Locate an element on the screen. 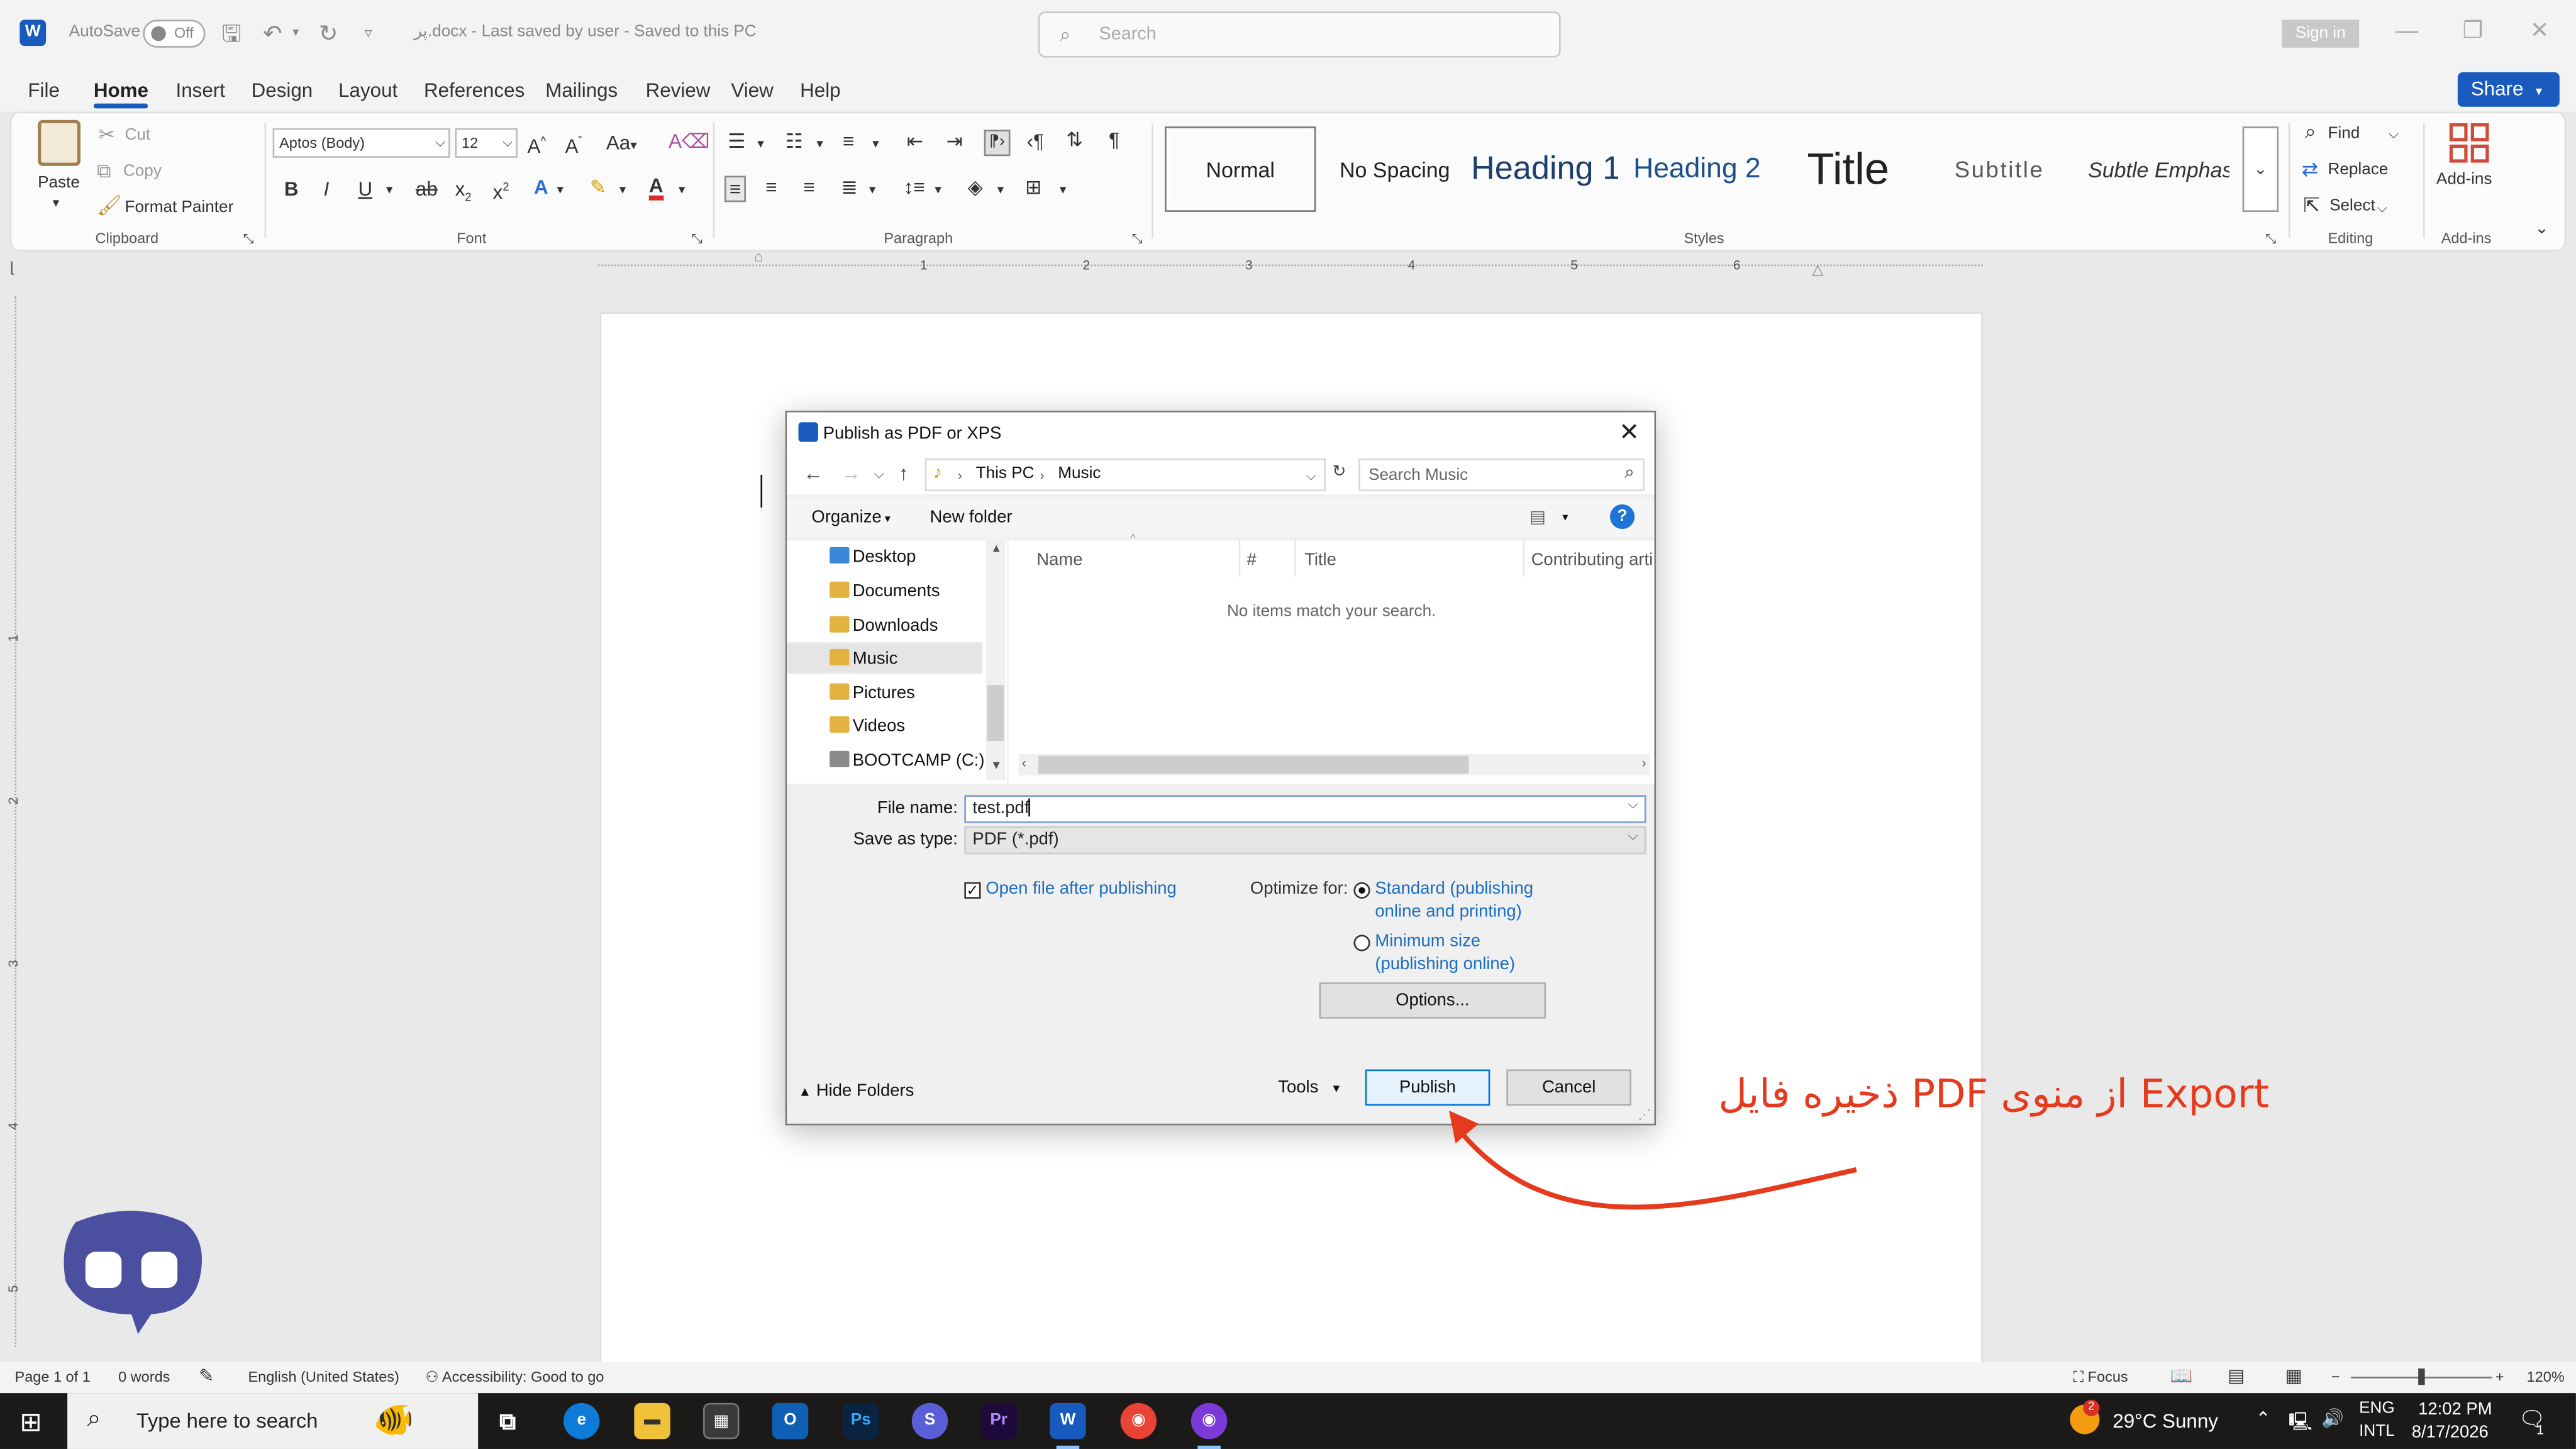  back-arrow-icon: ← is located at coordinates (813, 473).